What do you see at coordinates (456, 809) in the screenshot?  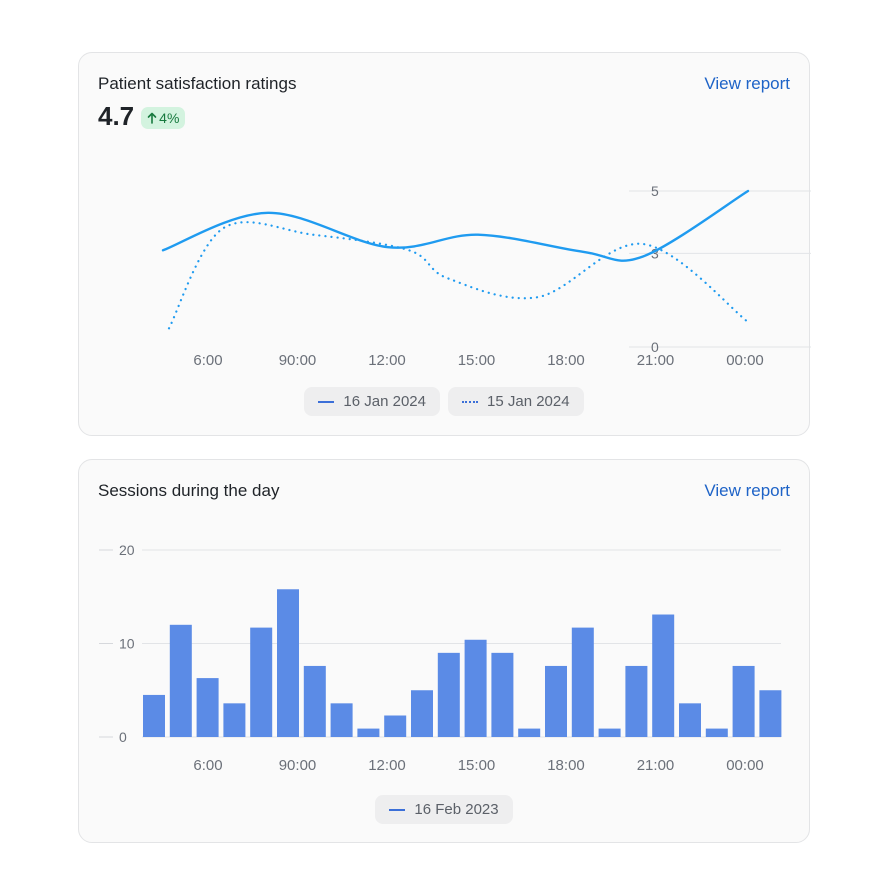 I see `legend-label: 16 Feb 2023` at bounding box center [456, 809].